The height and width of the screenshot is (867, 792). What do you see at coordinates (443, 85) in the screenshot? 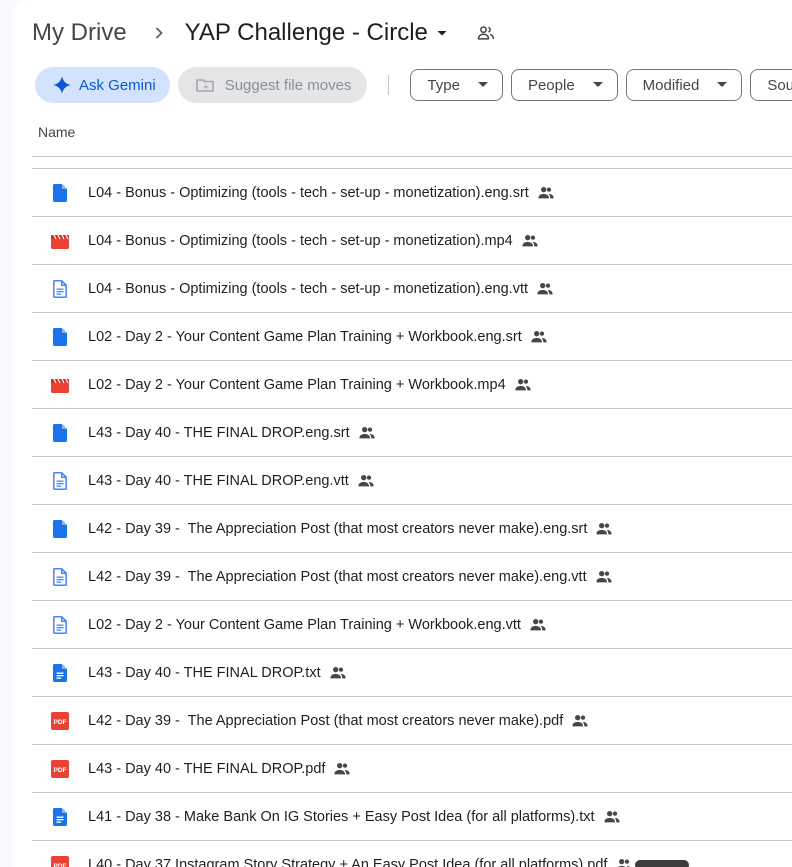
I see `filter-type-label: Type` at bounding box center [443, 85].